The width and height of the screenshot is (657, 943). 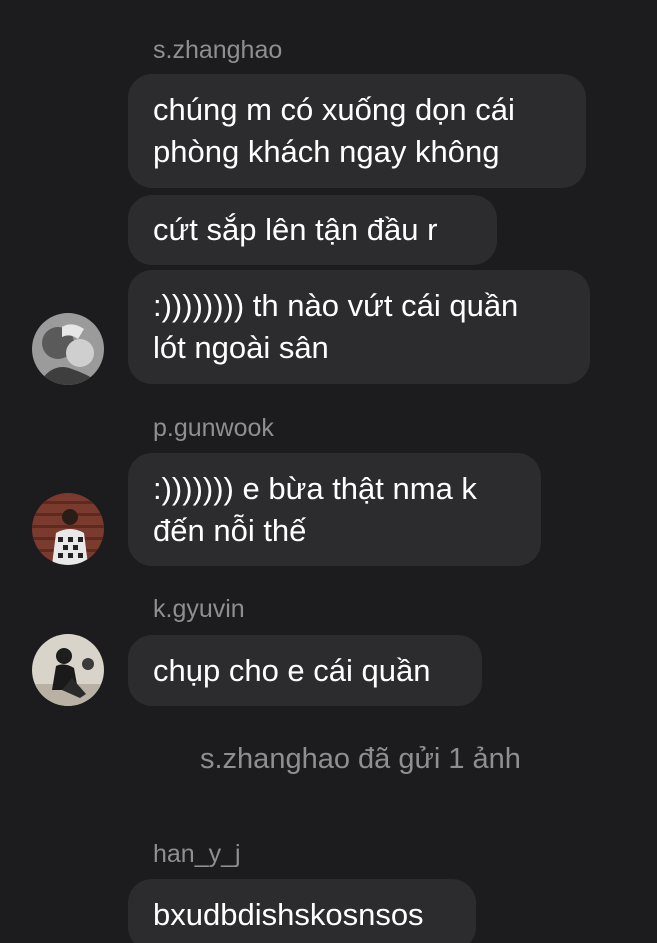 I want to click on message-bubble: chụp cho e cái quần, so click(x=305, y=670).